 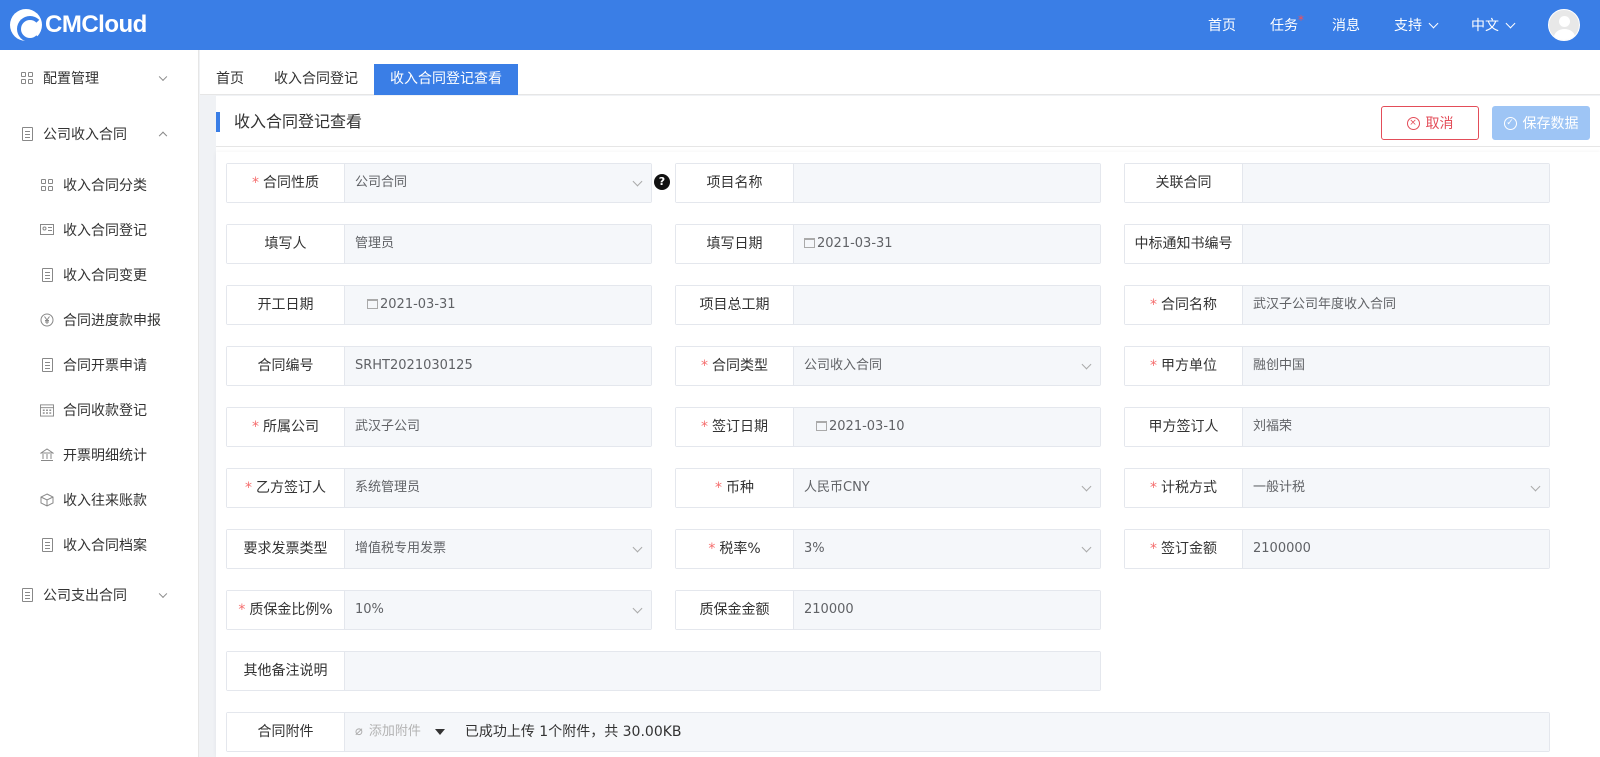 I want to click on field-tax-method: * 计税方式 一般计税, so click(x=1337, y=488).